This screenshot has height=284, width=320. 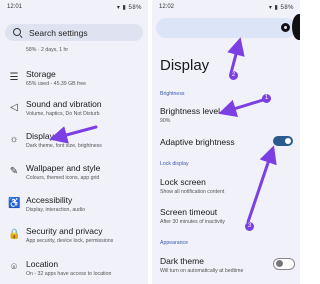 What do you see at coordinates (74, 52) in the screenshot?
I see `list-item-battery-partial: 58% · 2 days, 1 hr` at bounding box center [74, 52].